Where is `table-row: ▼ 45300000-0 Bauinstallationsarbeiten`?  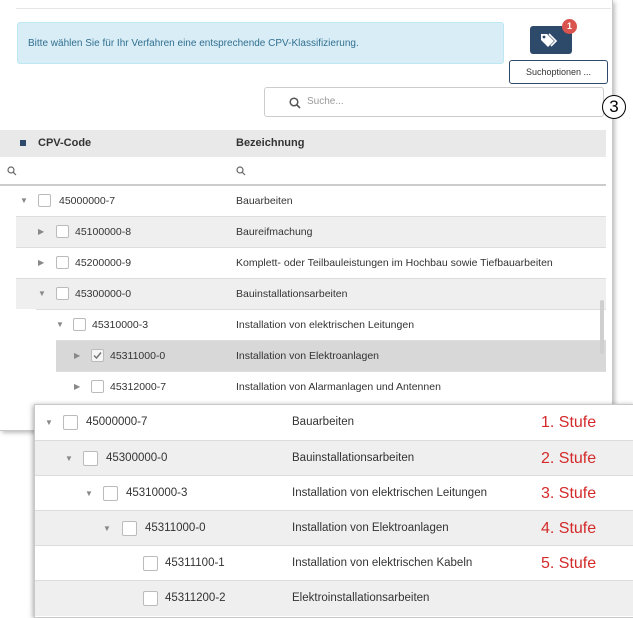
table-row: ▼ 45300000-0 Bauinstallationsarbeiten is located at coordinates (311, 293).